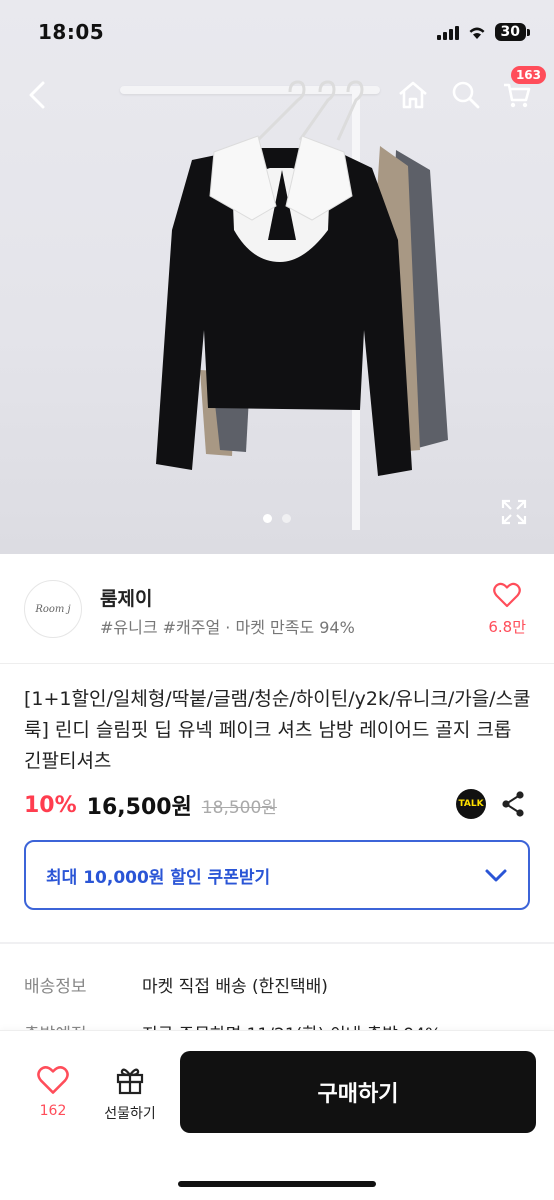  I want to click on kakao-talk-button: TALK, so click(471, 804).